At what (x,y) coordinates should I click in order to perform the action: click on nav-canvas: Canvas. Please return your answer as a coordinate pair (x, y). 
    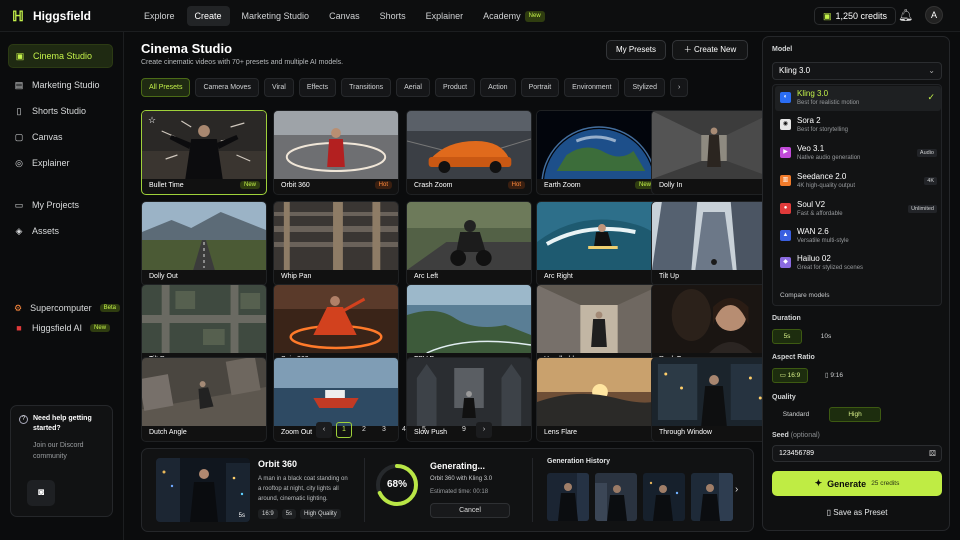
    Looking at the image, I should click on (344, 16).